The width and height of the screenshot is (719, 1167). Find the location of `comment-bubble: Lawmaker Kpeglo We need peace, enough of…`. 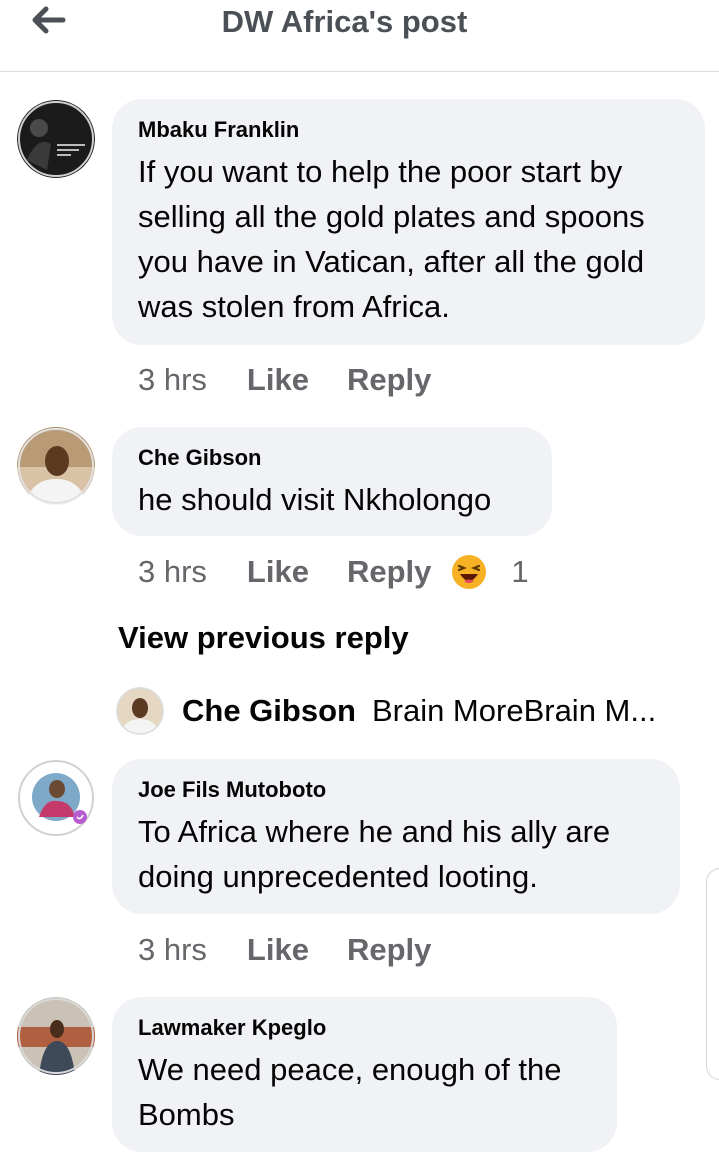

comment-bubble: Lawmaker Kpeglo We need peace, enough of… is located at coordinates (364, 1074).